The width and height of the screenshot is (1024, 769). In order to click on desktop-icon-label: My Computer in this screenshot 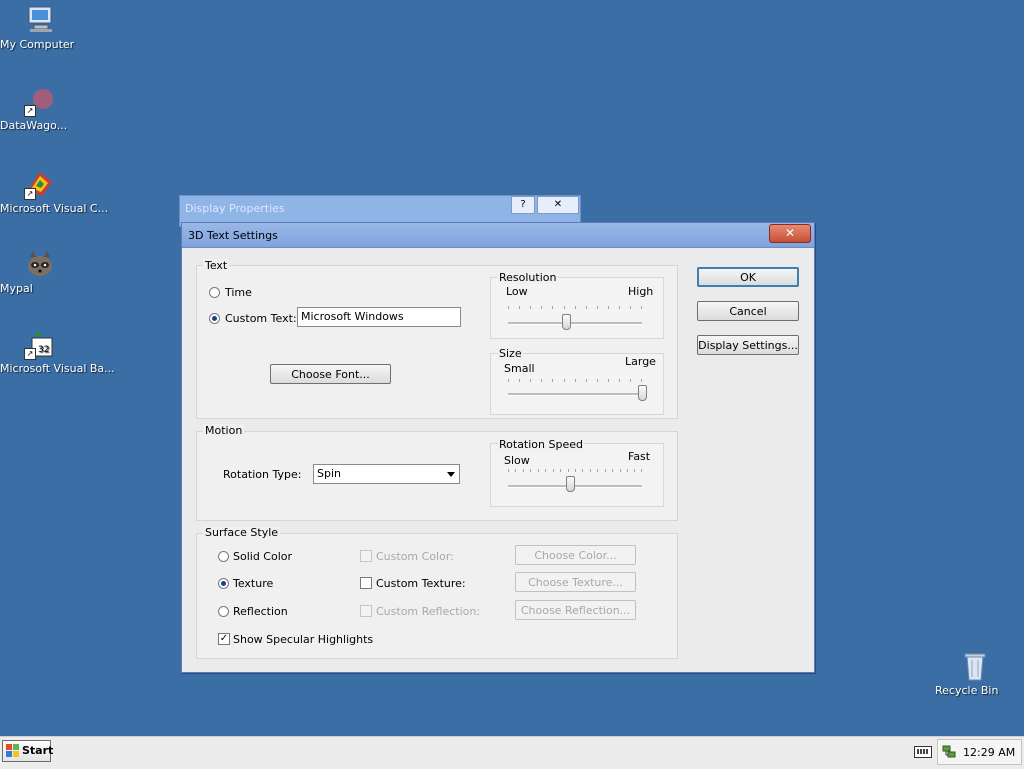, I will do `click(37, 44)`.